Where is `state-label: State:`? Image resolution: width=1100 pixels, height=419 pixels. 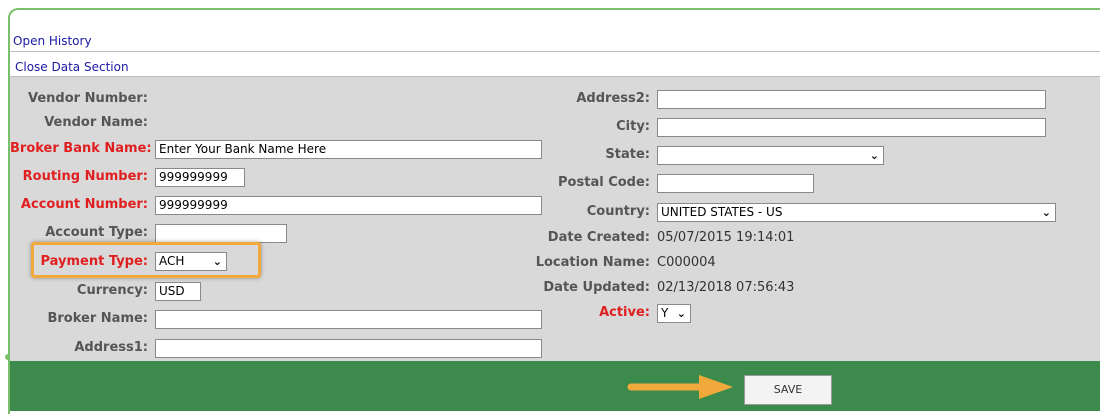 state-label: State: is located at coordinates (627, 154).